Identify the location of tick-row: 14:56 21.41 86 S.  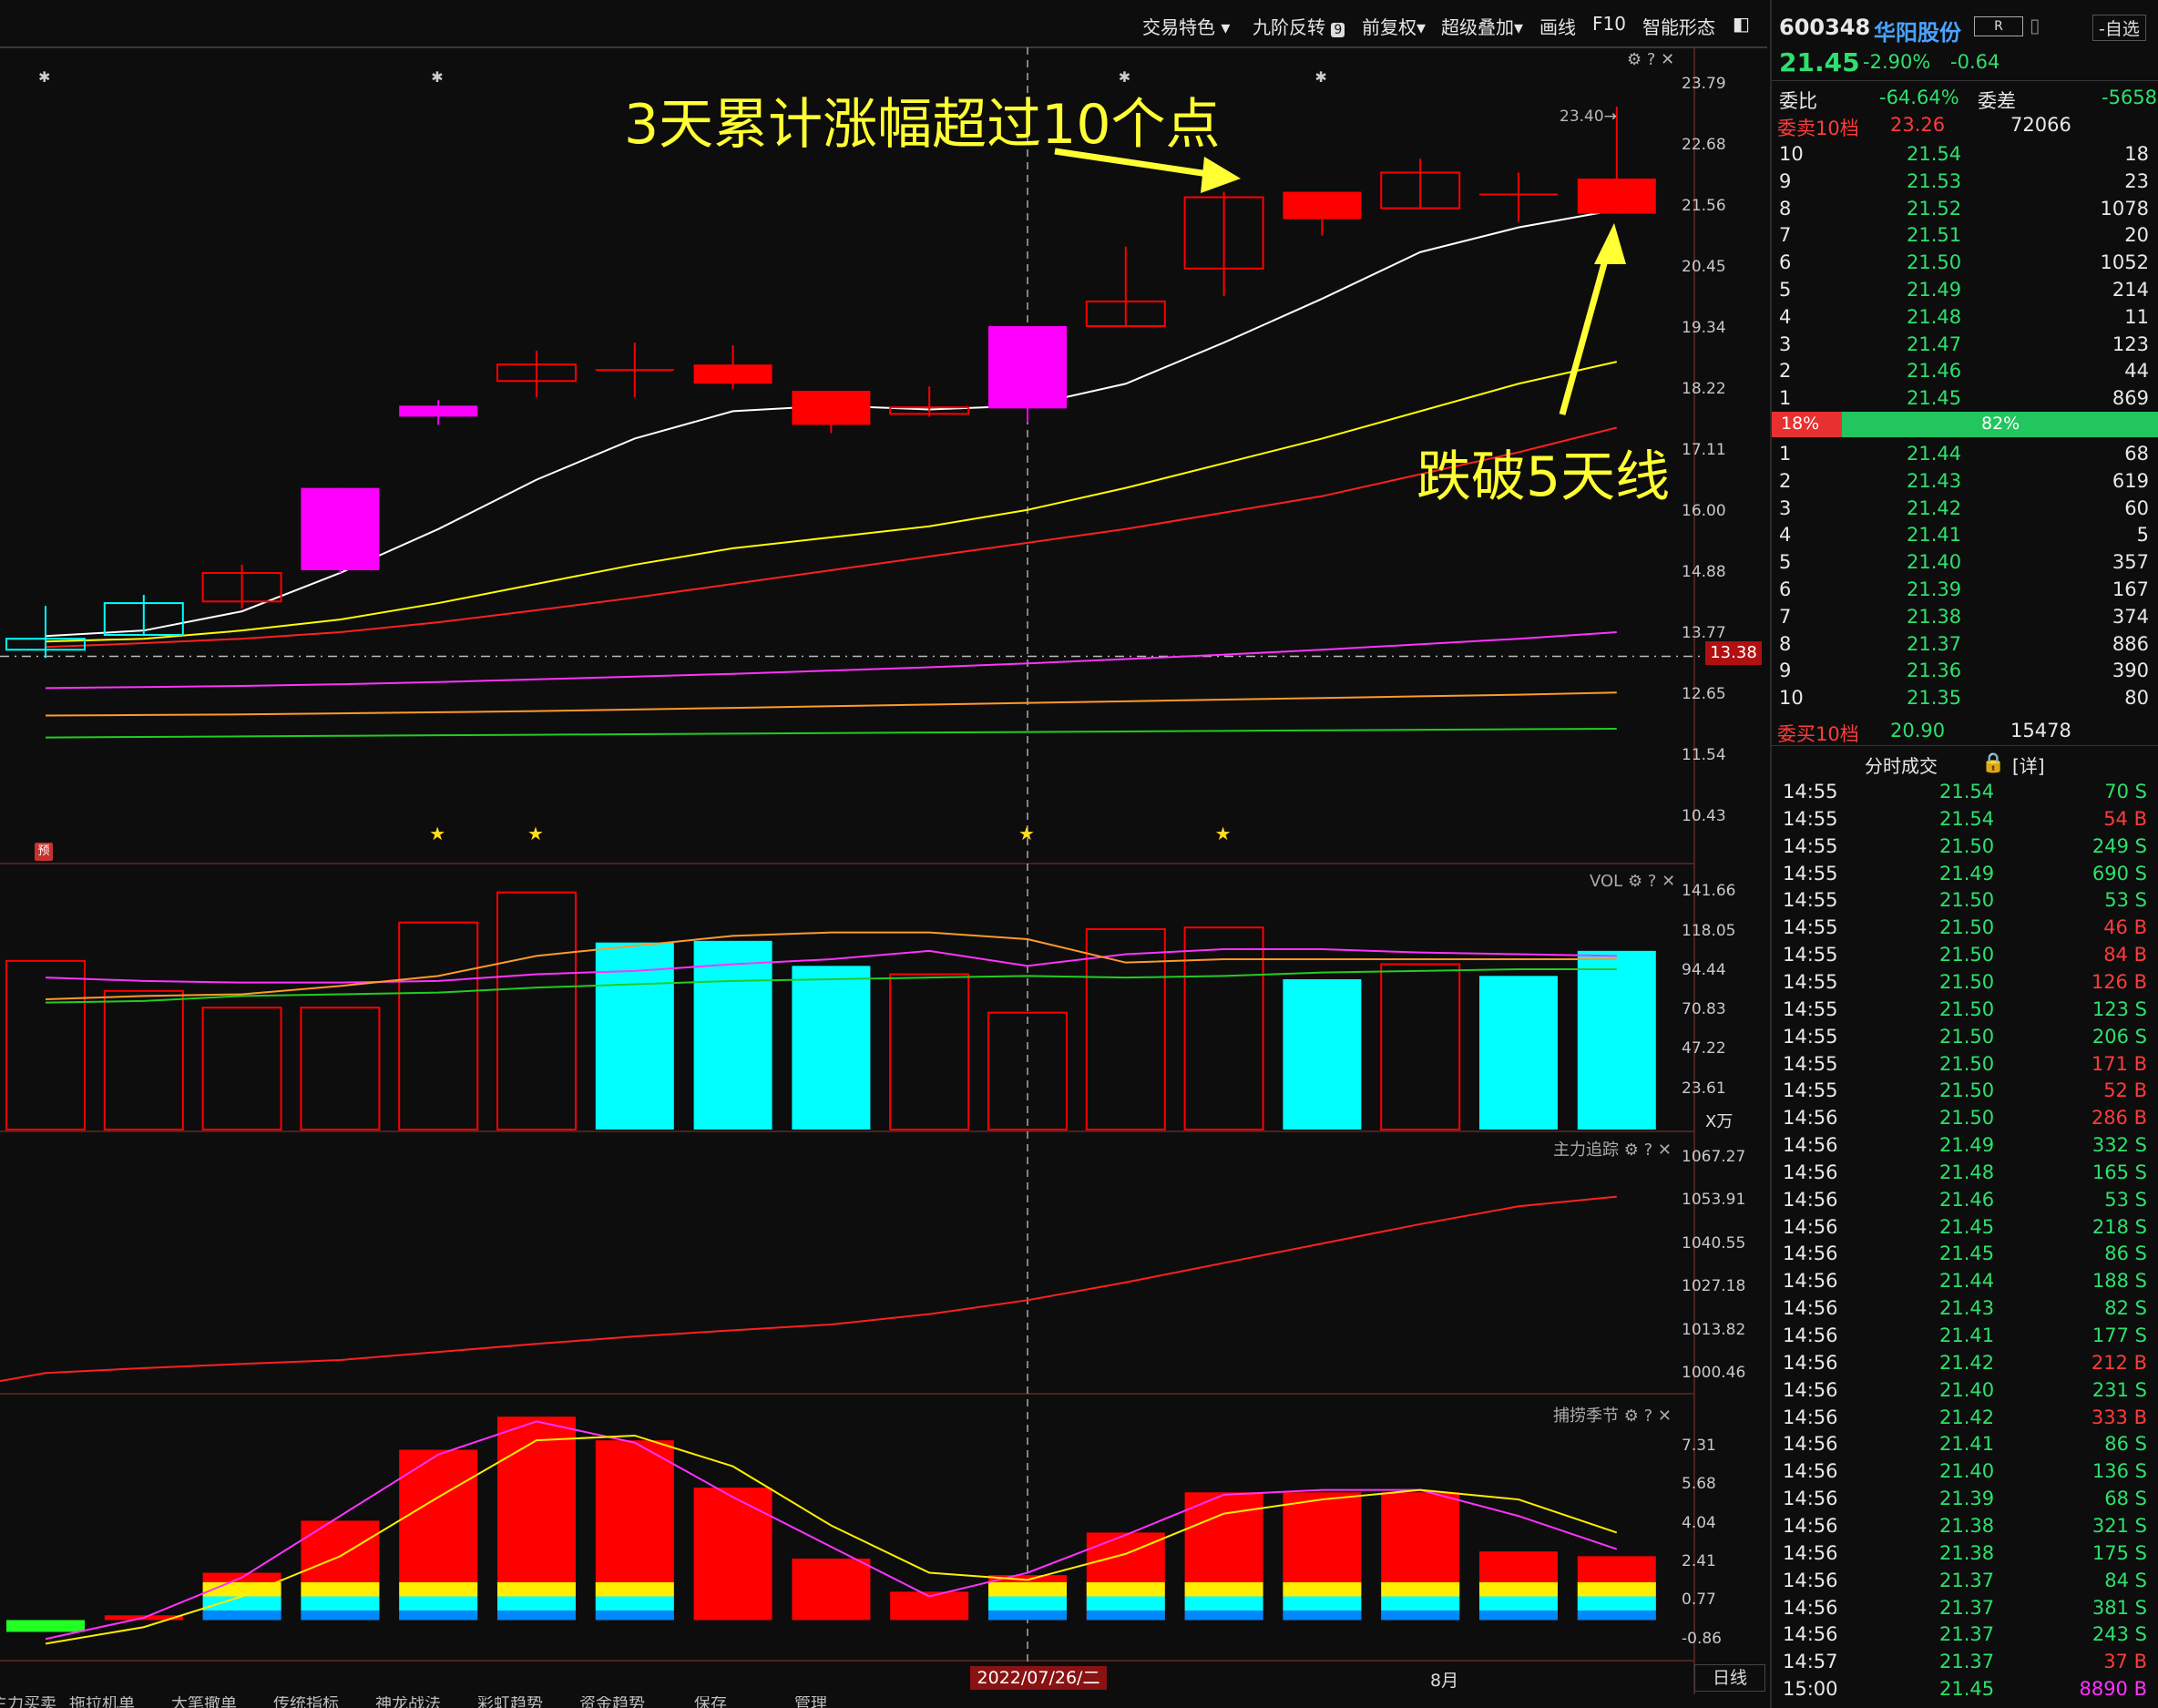
(1965, 1444).